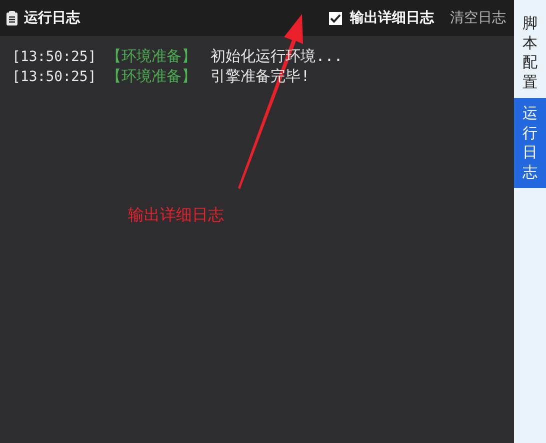  I want to click on clear-log-button: 清空日志, so click(478, 18).